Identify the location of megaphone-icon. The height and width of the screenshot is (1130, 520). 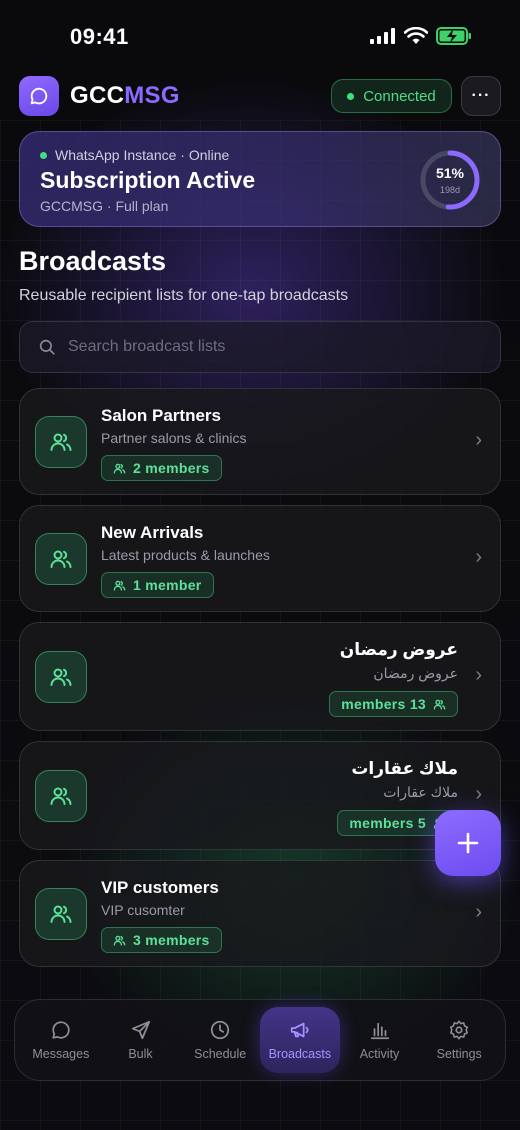
(299, 1030).